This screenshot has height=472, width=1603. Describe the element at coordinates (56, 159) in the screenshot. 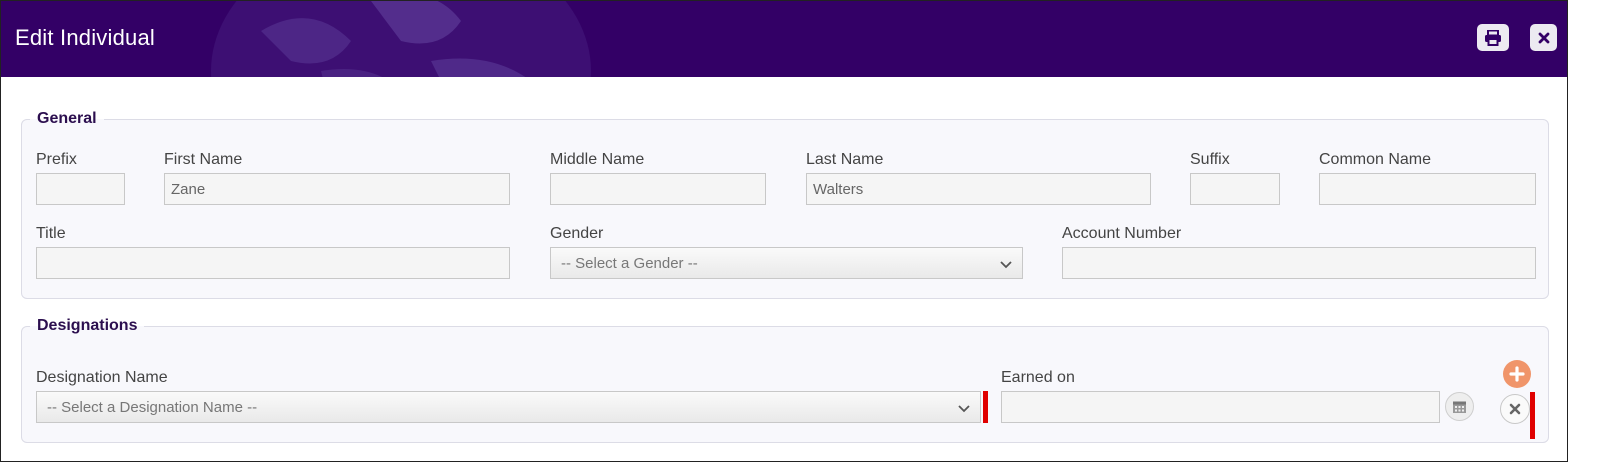

I see `prefix-label: Prefix` at that location.